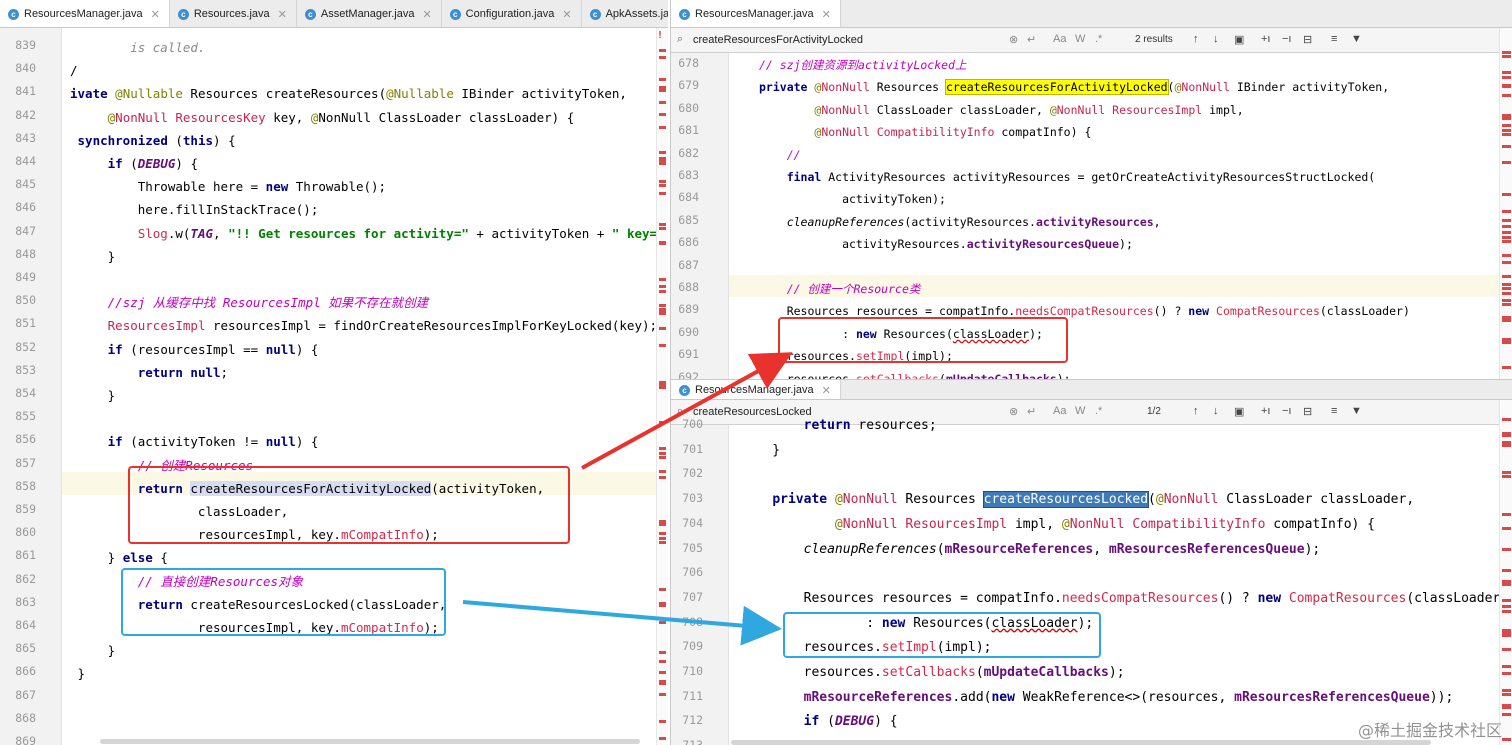 Image resolution: width=1512 pixels, height=745 pixels. Describe the element at coordinates (1265, 39) in the screenshot. I see `add-selection-icon: +ı` at that location.